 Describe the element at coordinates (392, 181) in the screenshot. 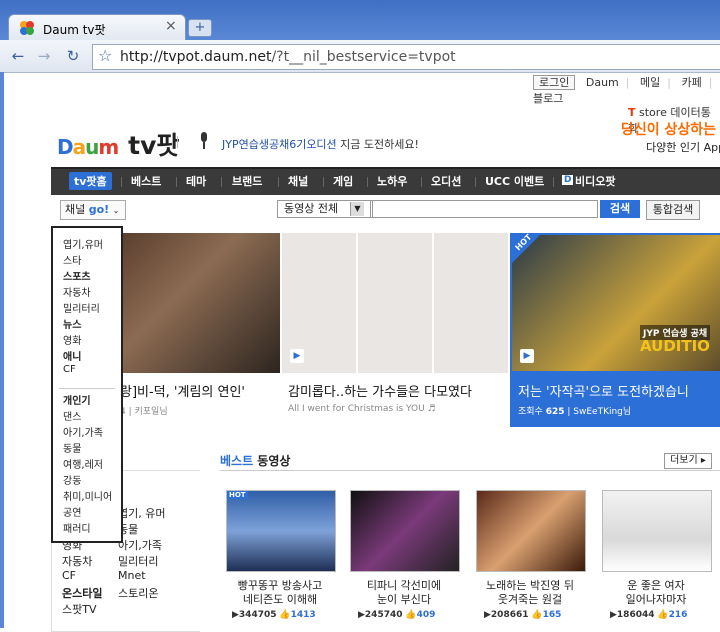

I see `nav-knowhow: 노하우` at that location.